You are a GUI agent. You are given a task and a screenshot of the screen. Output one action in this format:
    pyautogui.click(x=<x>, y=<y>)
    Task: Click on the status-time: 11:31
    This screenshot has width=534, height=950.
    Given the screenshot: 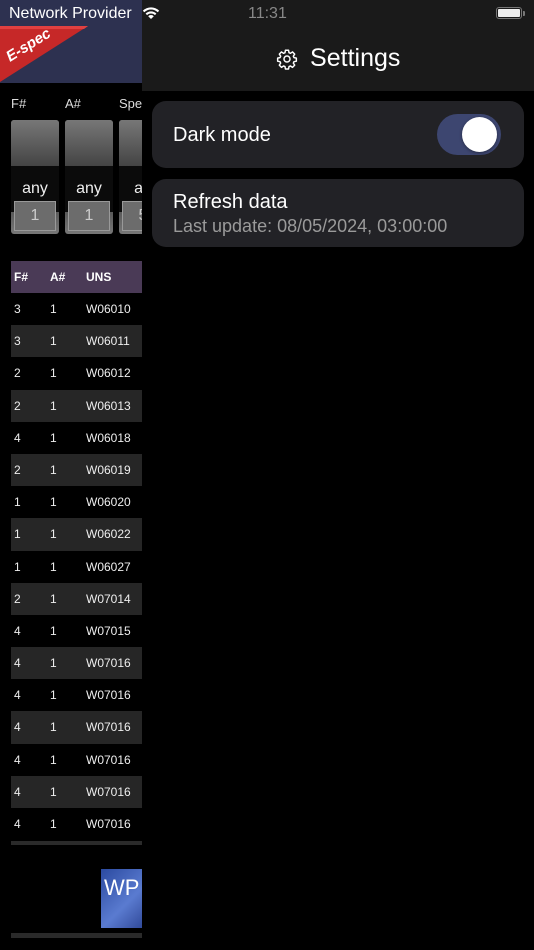 What is the action you would take?
    pyautogui.click(x=267, y=13)
    